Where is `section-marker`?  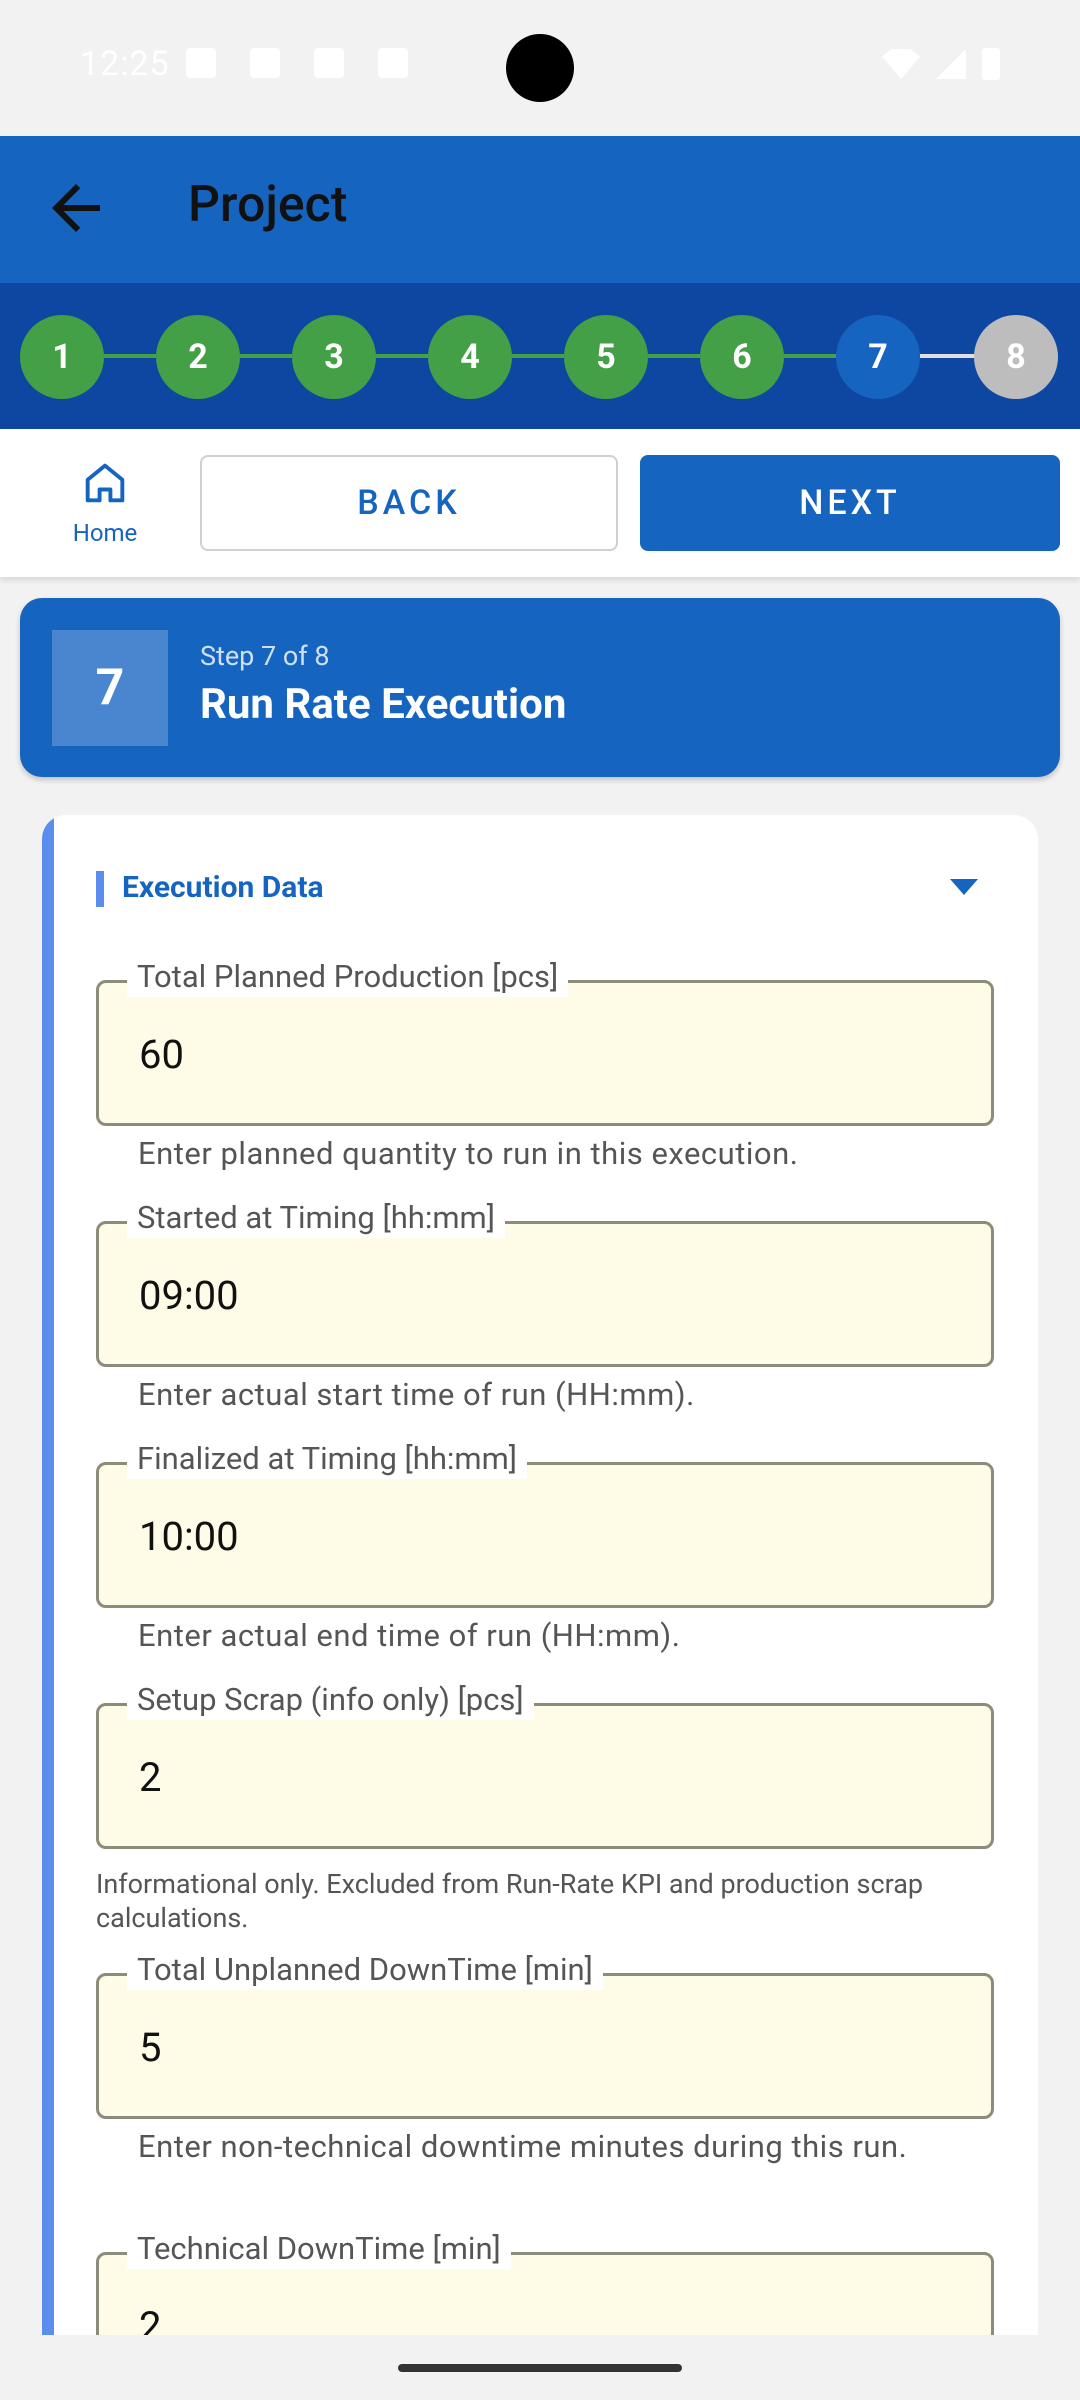 section-marker is located at coordinates (100, 889).